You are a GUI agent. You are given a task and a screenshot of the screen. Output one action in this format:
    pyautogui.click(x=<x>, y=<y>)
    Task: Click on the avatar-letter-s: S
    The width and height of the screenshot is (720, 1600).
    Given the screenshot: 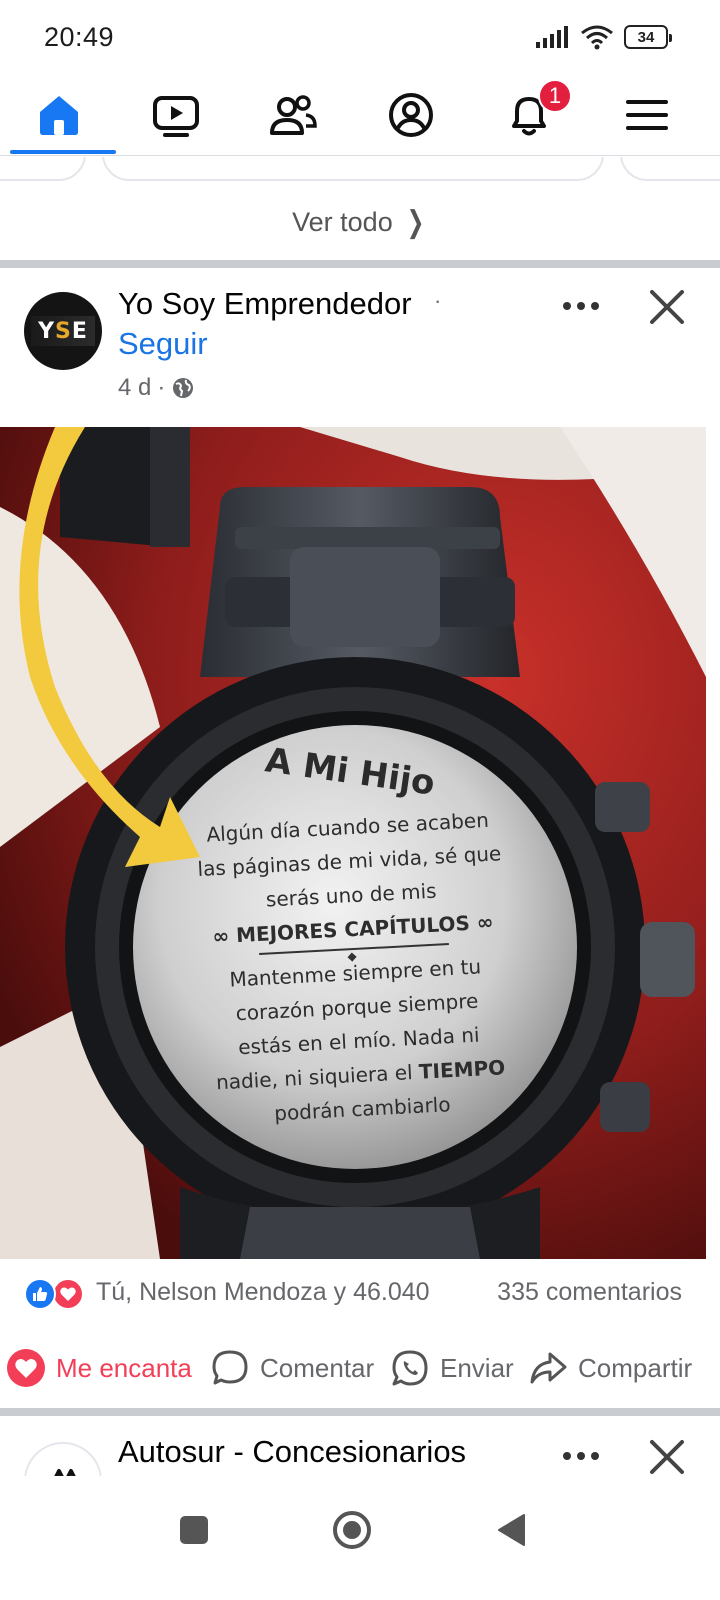 What is the action you would take?
    pyautogui.click(x=63, y=331)
    